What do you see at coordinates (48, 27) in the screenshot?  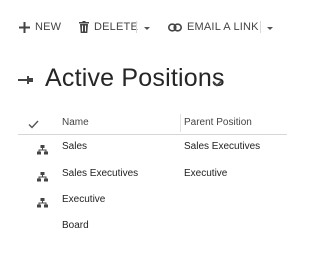 I see `new-button-label: NEW` at bounding box center [48, 27].